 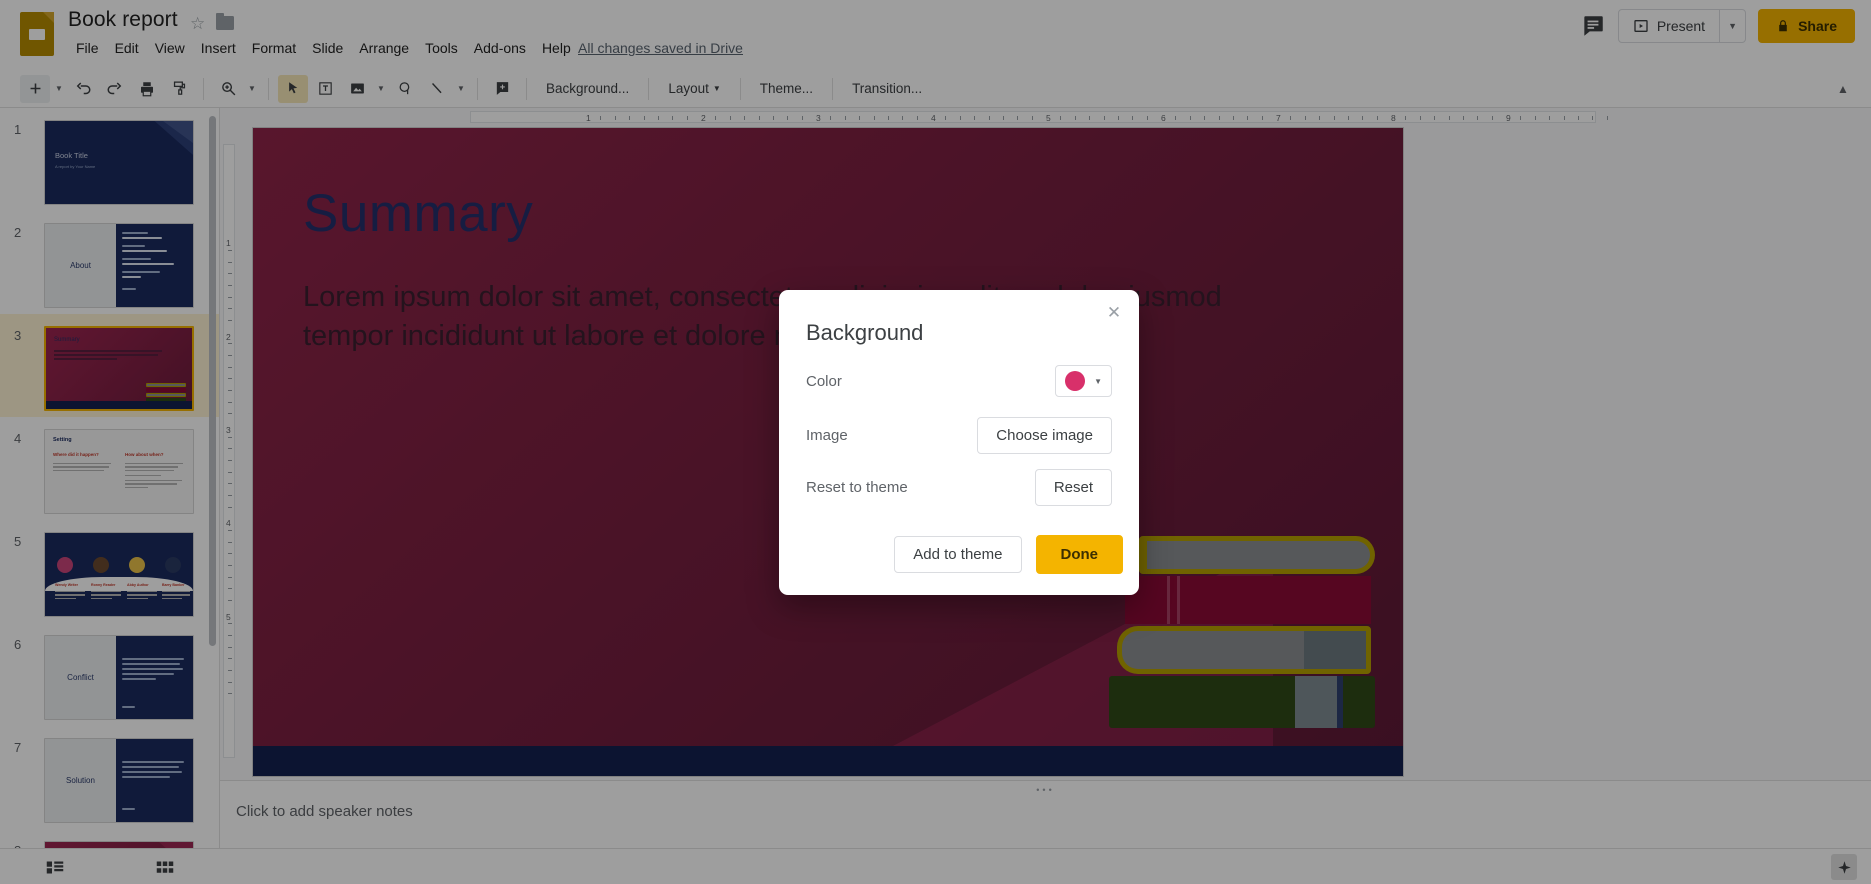 What do you see at coordinates (197, 24) in the screenshot?
I see `star-icon: ☆` at bounding box center [197, 24].